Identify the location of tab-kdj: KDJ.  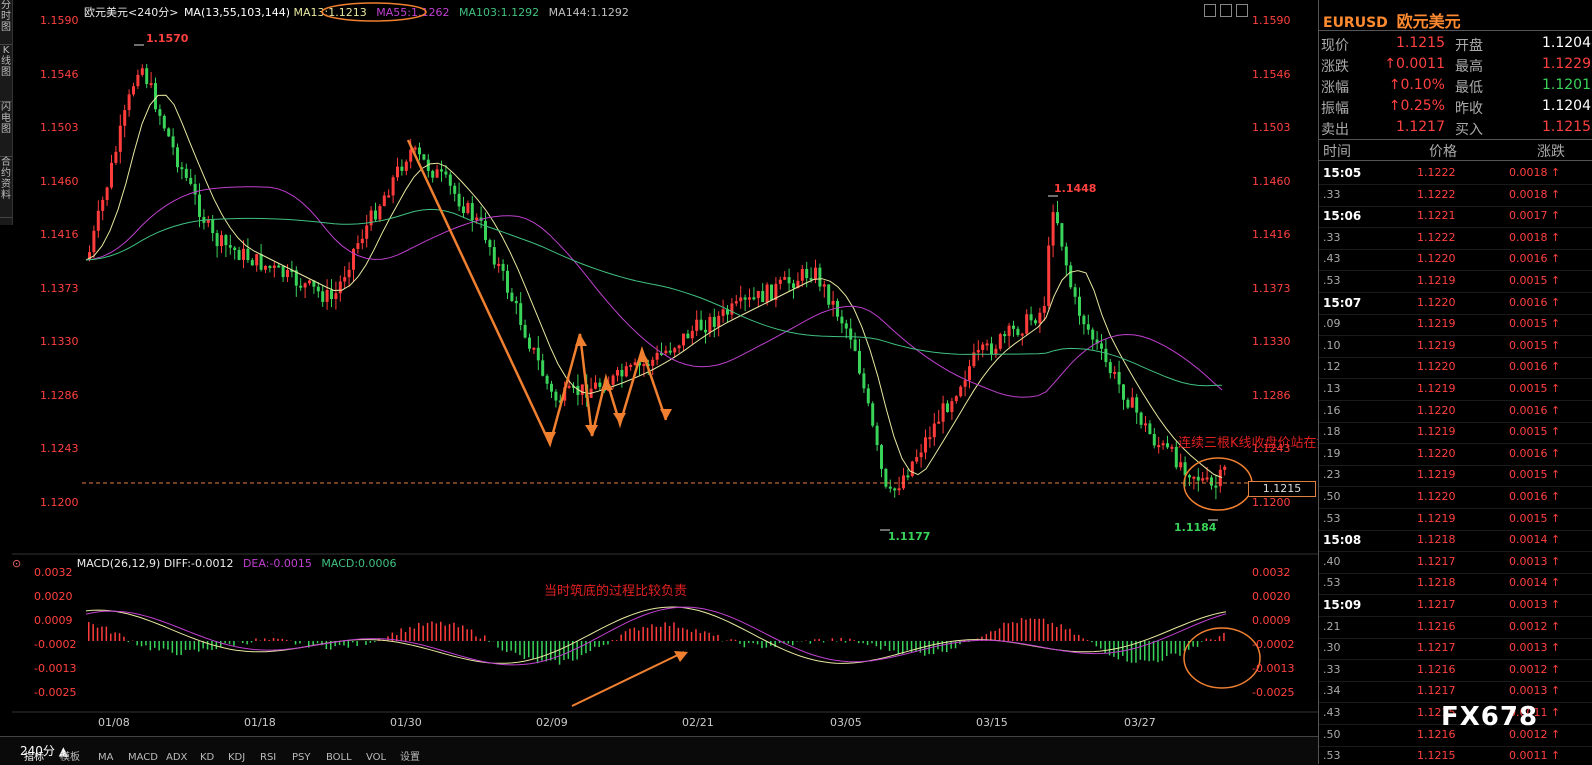
(236, 757).